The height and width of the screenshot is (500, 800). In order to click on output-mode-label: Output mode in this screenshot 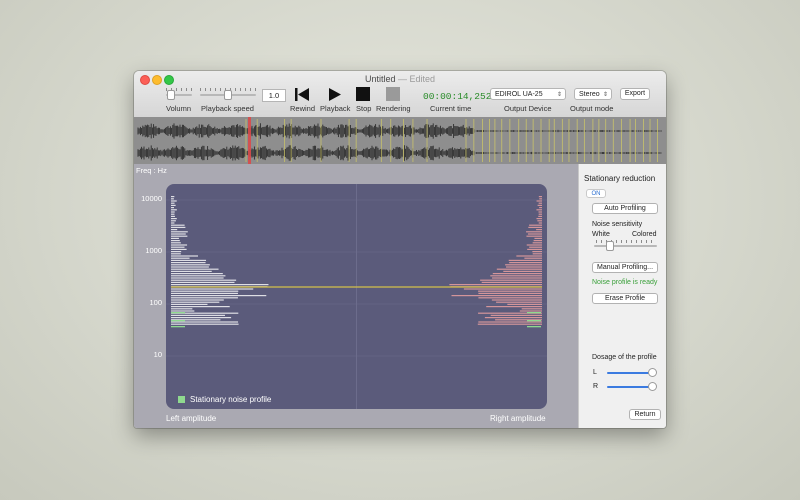, I will do `click(592, 108)`.